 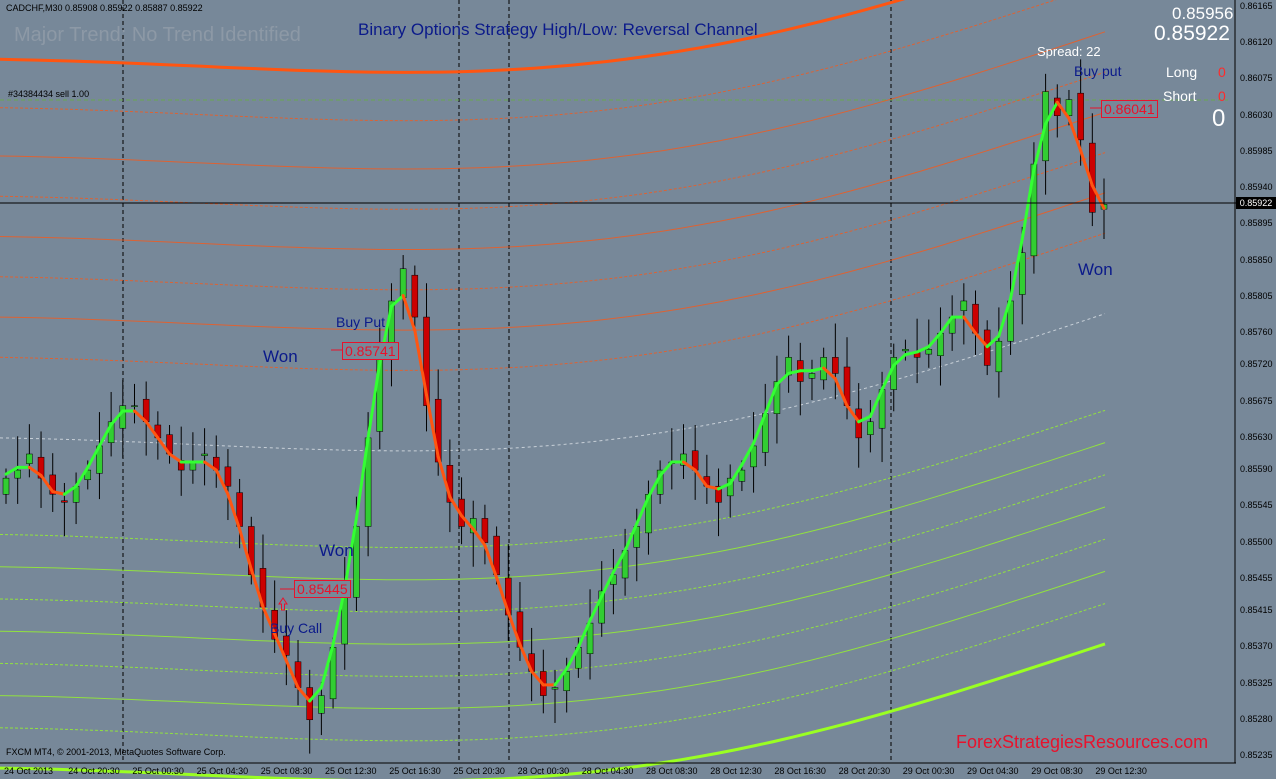 What do you see at coordinates (94, 771) in the screenshot?
I see `time-tick-label: 24 Oct 20:30` at bounding box center [94, 771].